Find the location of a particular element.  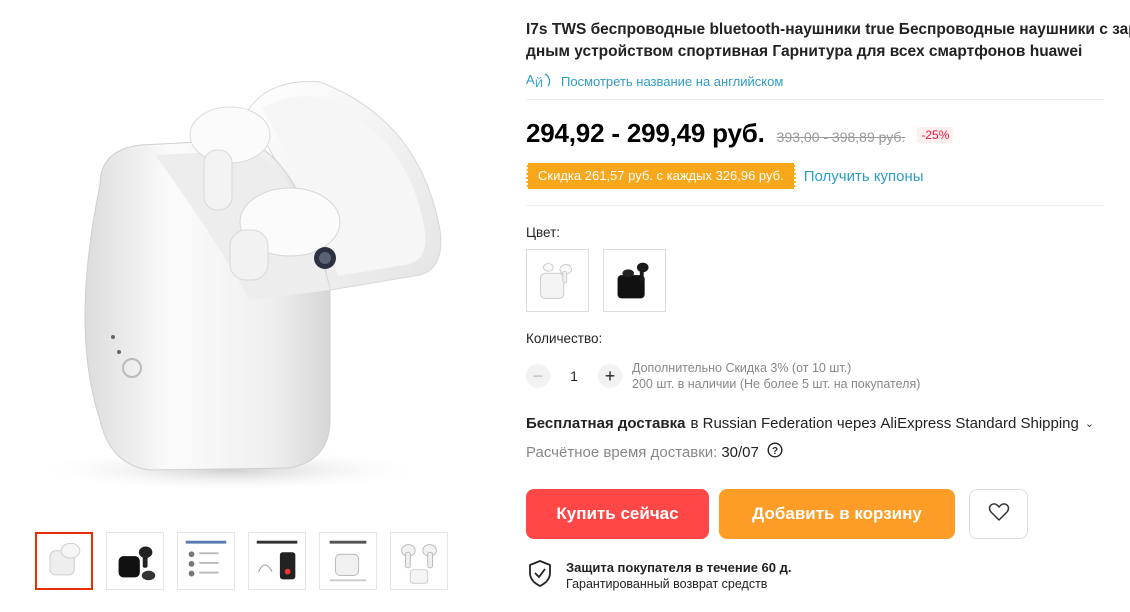

thumbnail-function-sheet is located at coordinates (277, 561).